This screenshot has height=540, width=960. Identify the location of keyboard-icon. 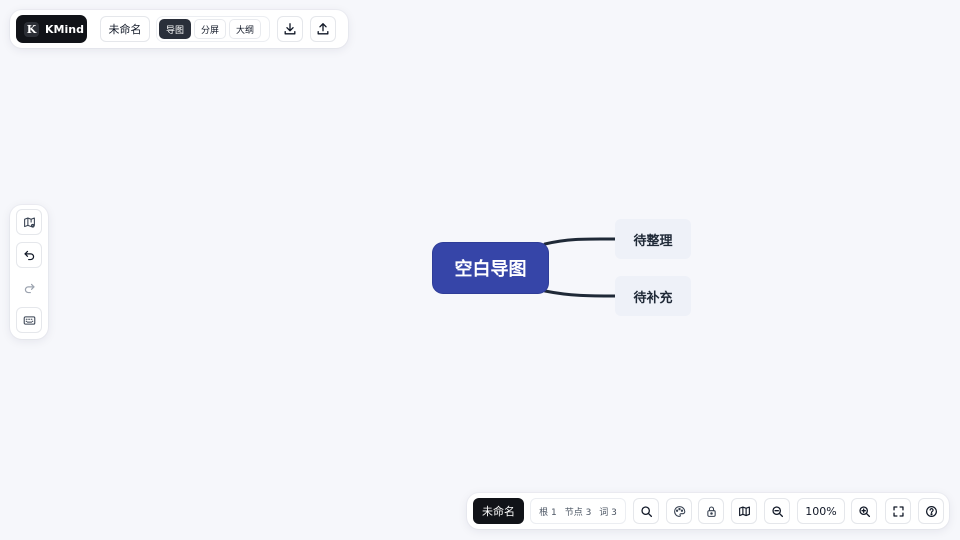
(29, 320).